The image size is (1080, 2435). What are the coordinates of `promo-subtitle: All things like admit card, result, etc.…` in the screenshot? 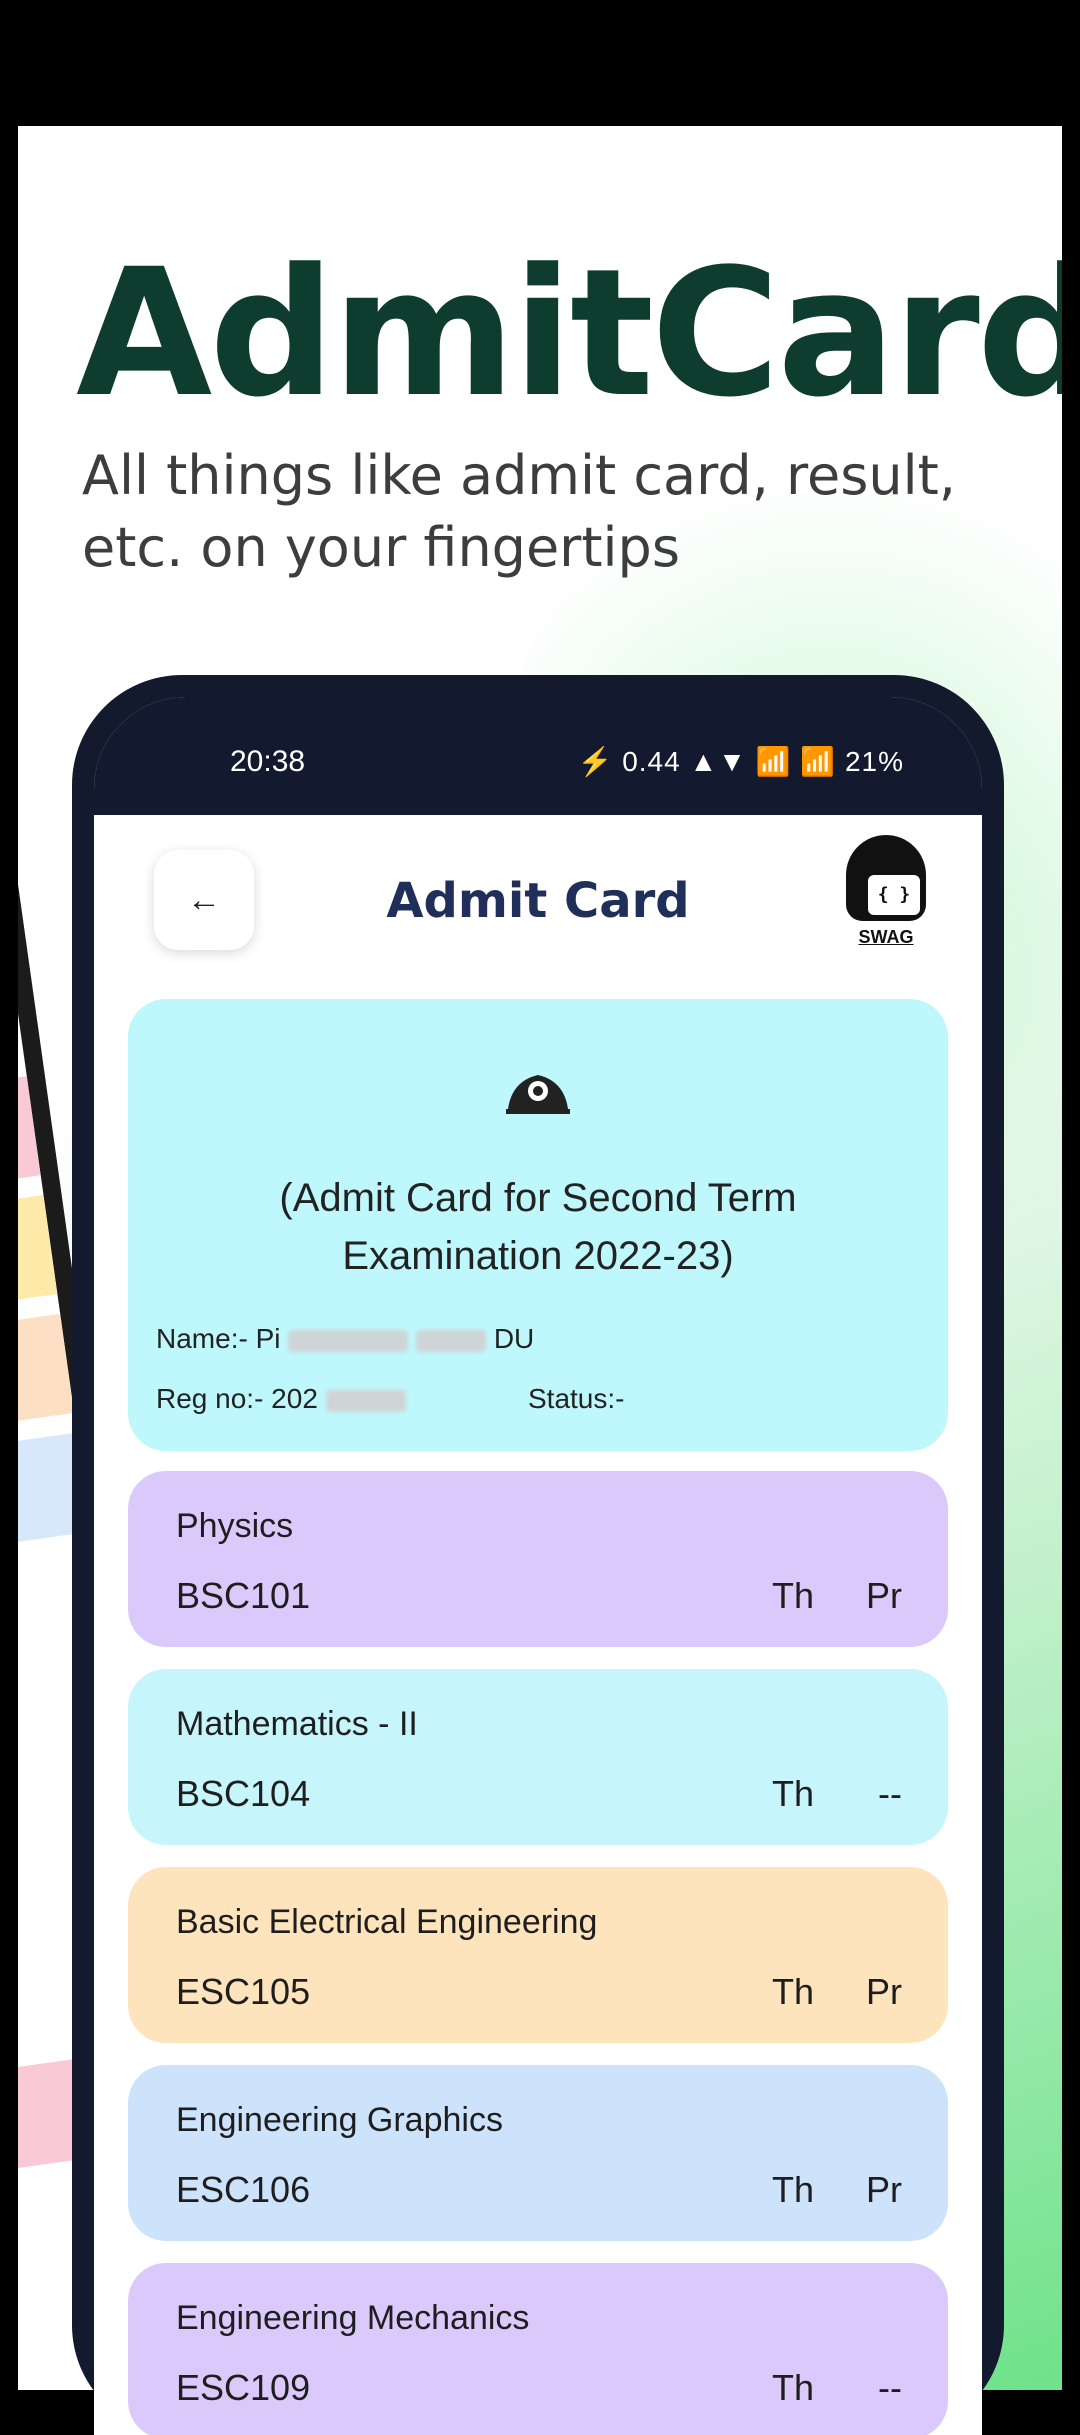 It's located at (519, 511).